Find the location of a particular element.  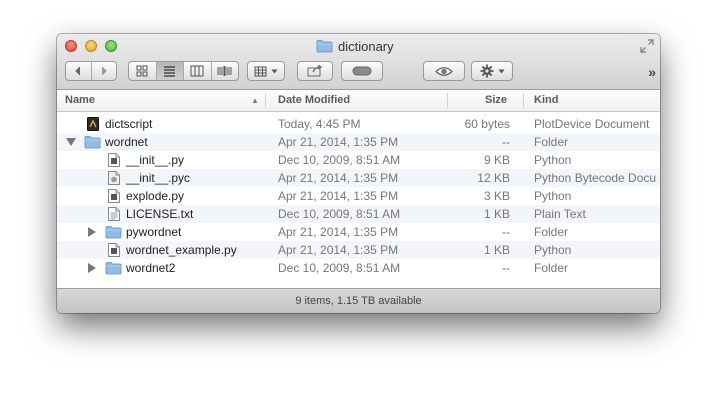

view-mode-control is located at coordinates (183, 71).